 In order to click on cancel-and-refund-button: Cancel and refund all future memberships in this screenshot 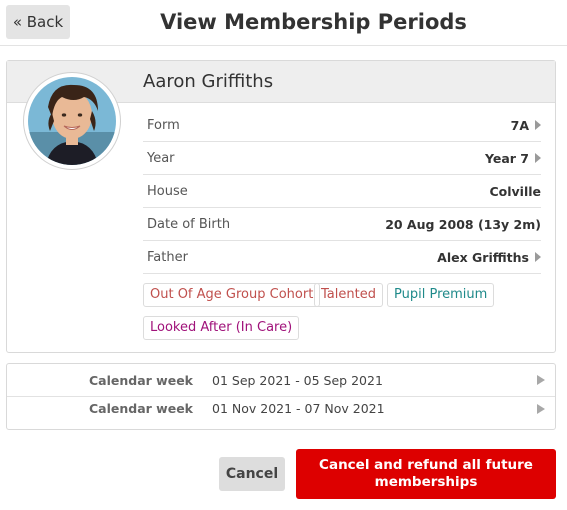, I will do `click(426, 474)`.